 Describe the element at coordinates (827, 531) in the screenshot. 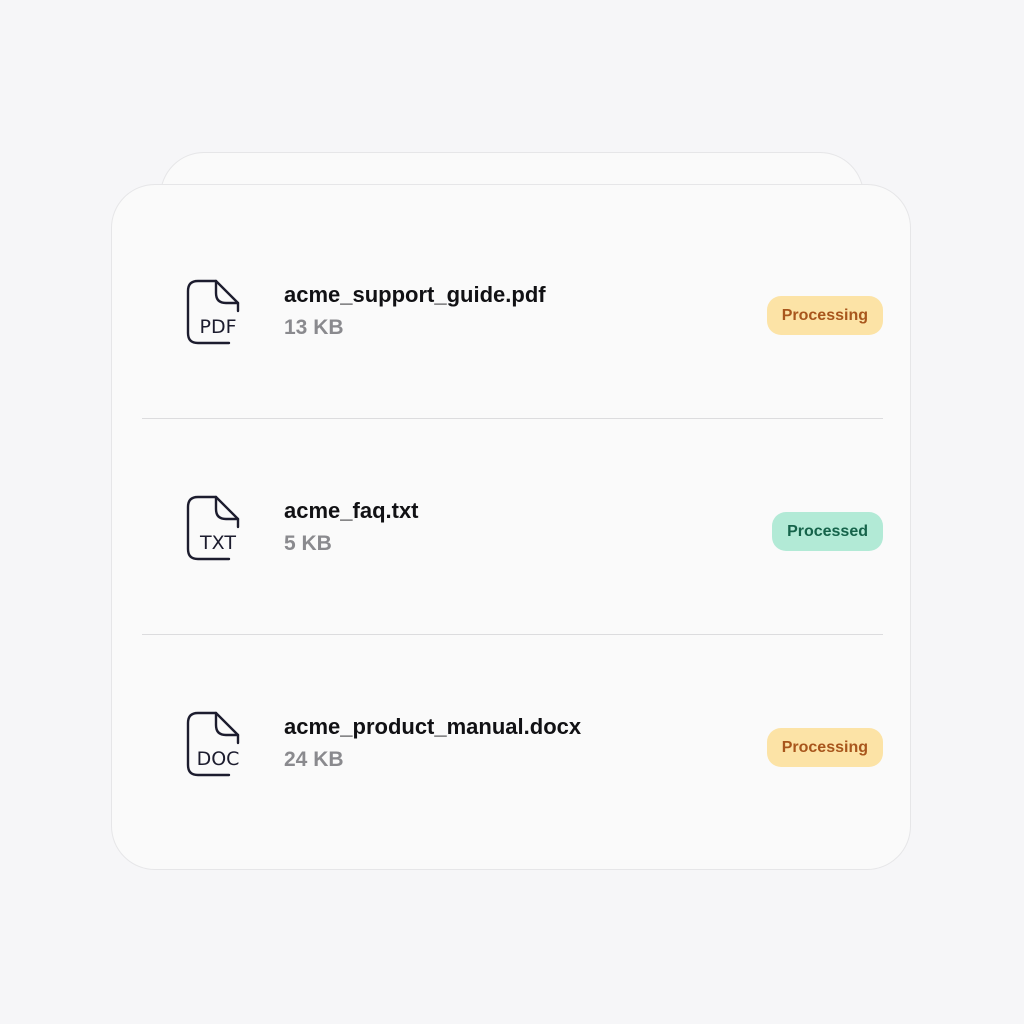

I see `status-badge: Processed` at that location.